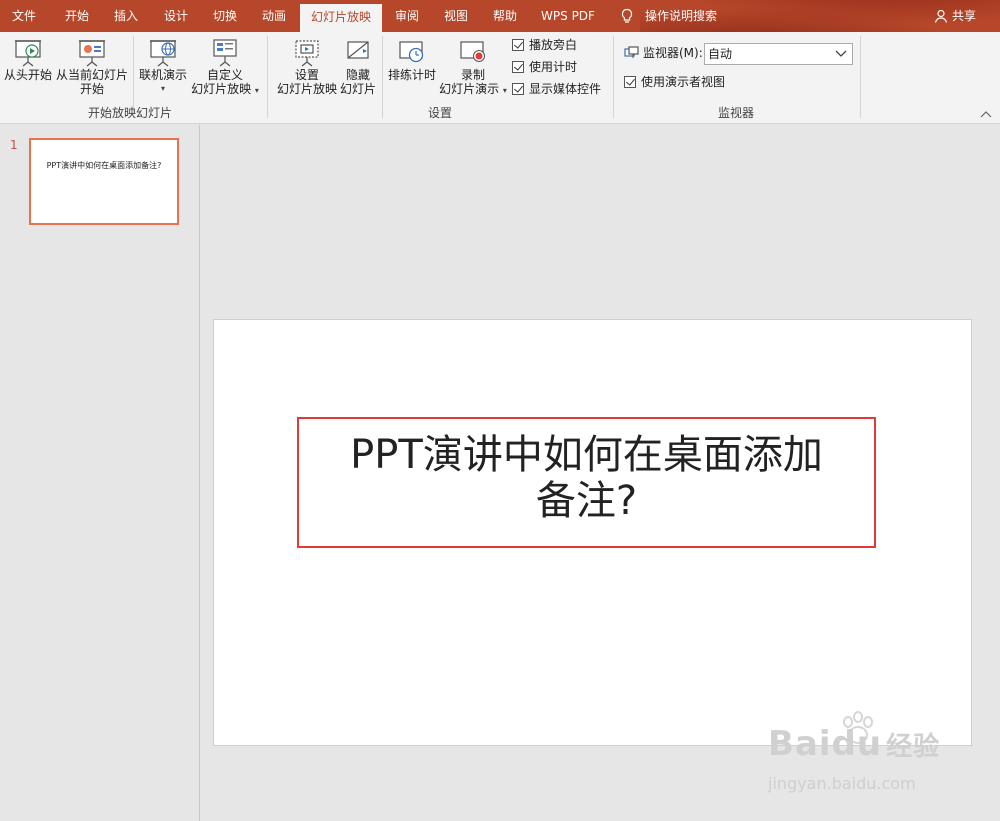 The image size is (1000, 821). Describe the element at coordinates (176, 16) in the screenshot. I see `tab-design: 设计` at that location.